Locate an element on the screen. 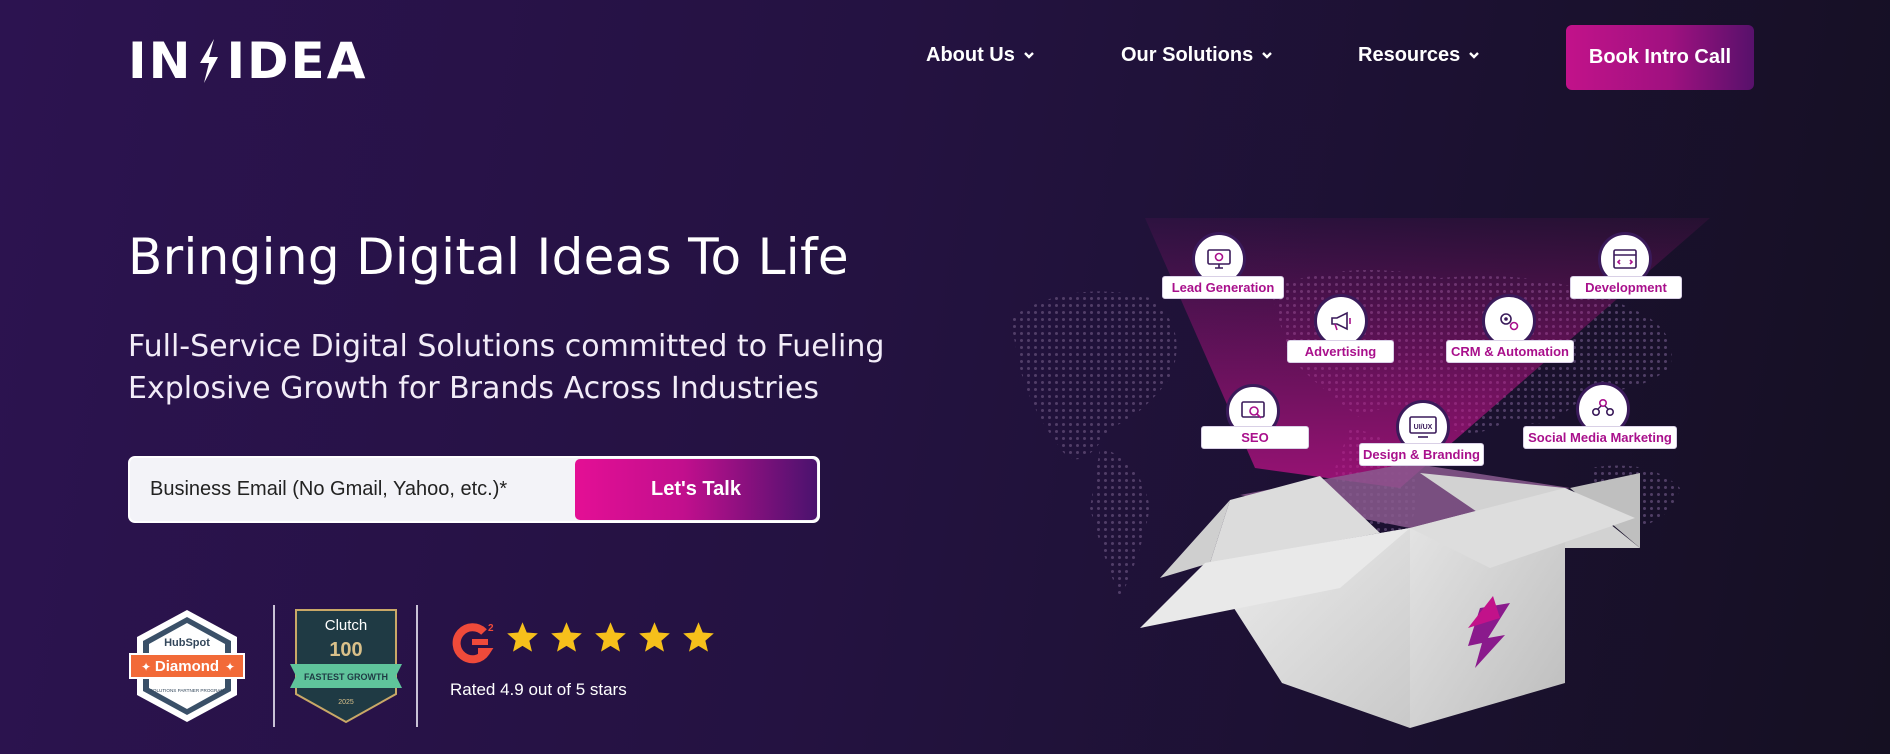 This screenshot has width=1890, height=754. clutch-fastest-growth-badge: Clutch 100 FASTEST GROWTH 2025 is located at coordinates (346, 666).